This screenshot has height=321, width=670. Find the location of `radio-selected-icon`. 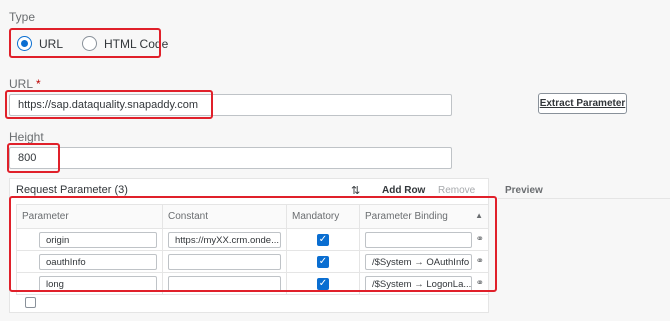

radio-selected-icon is located at coordinates (24, 43).